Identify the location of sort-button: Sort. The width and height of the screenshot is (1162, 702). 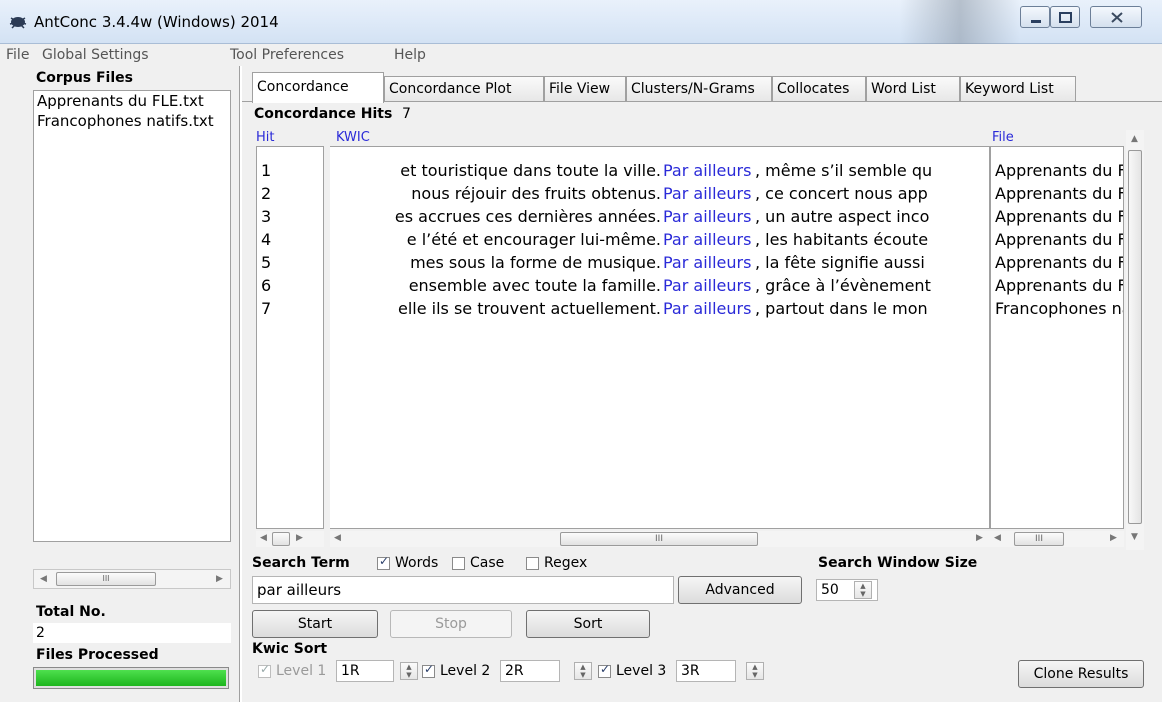
(588, 624).